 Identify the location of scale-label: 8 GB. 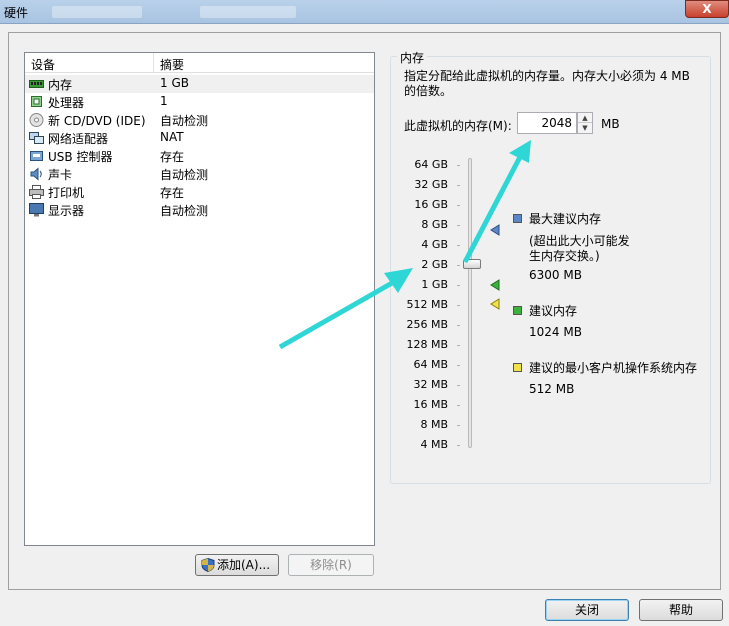
(434, 224).